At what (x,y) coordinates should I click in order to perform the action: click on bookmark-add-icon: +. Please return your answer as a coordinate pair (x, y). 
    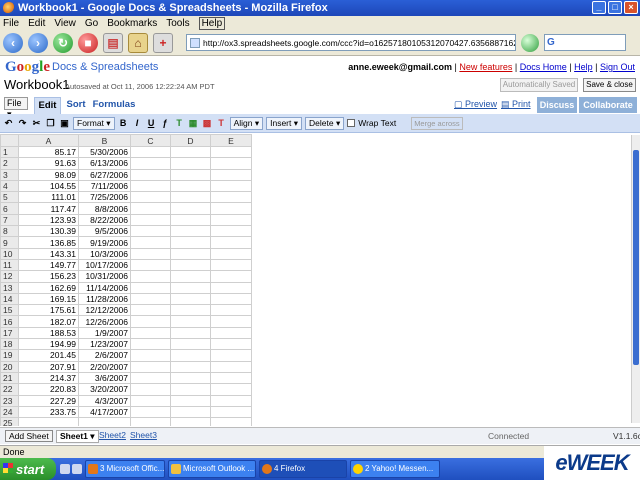
    Looking at the image, I should click on (163, 42).